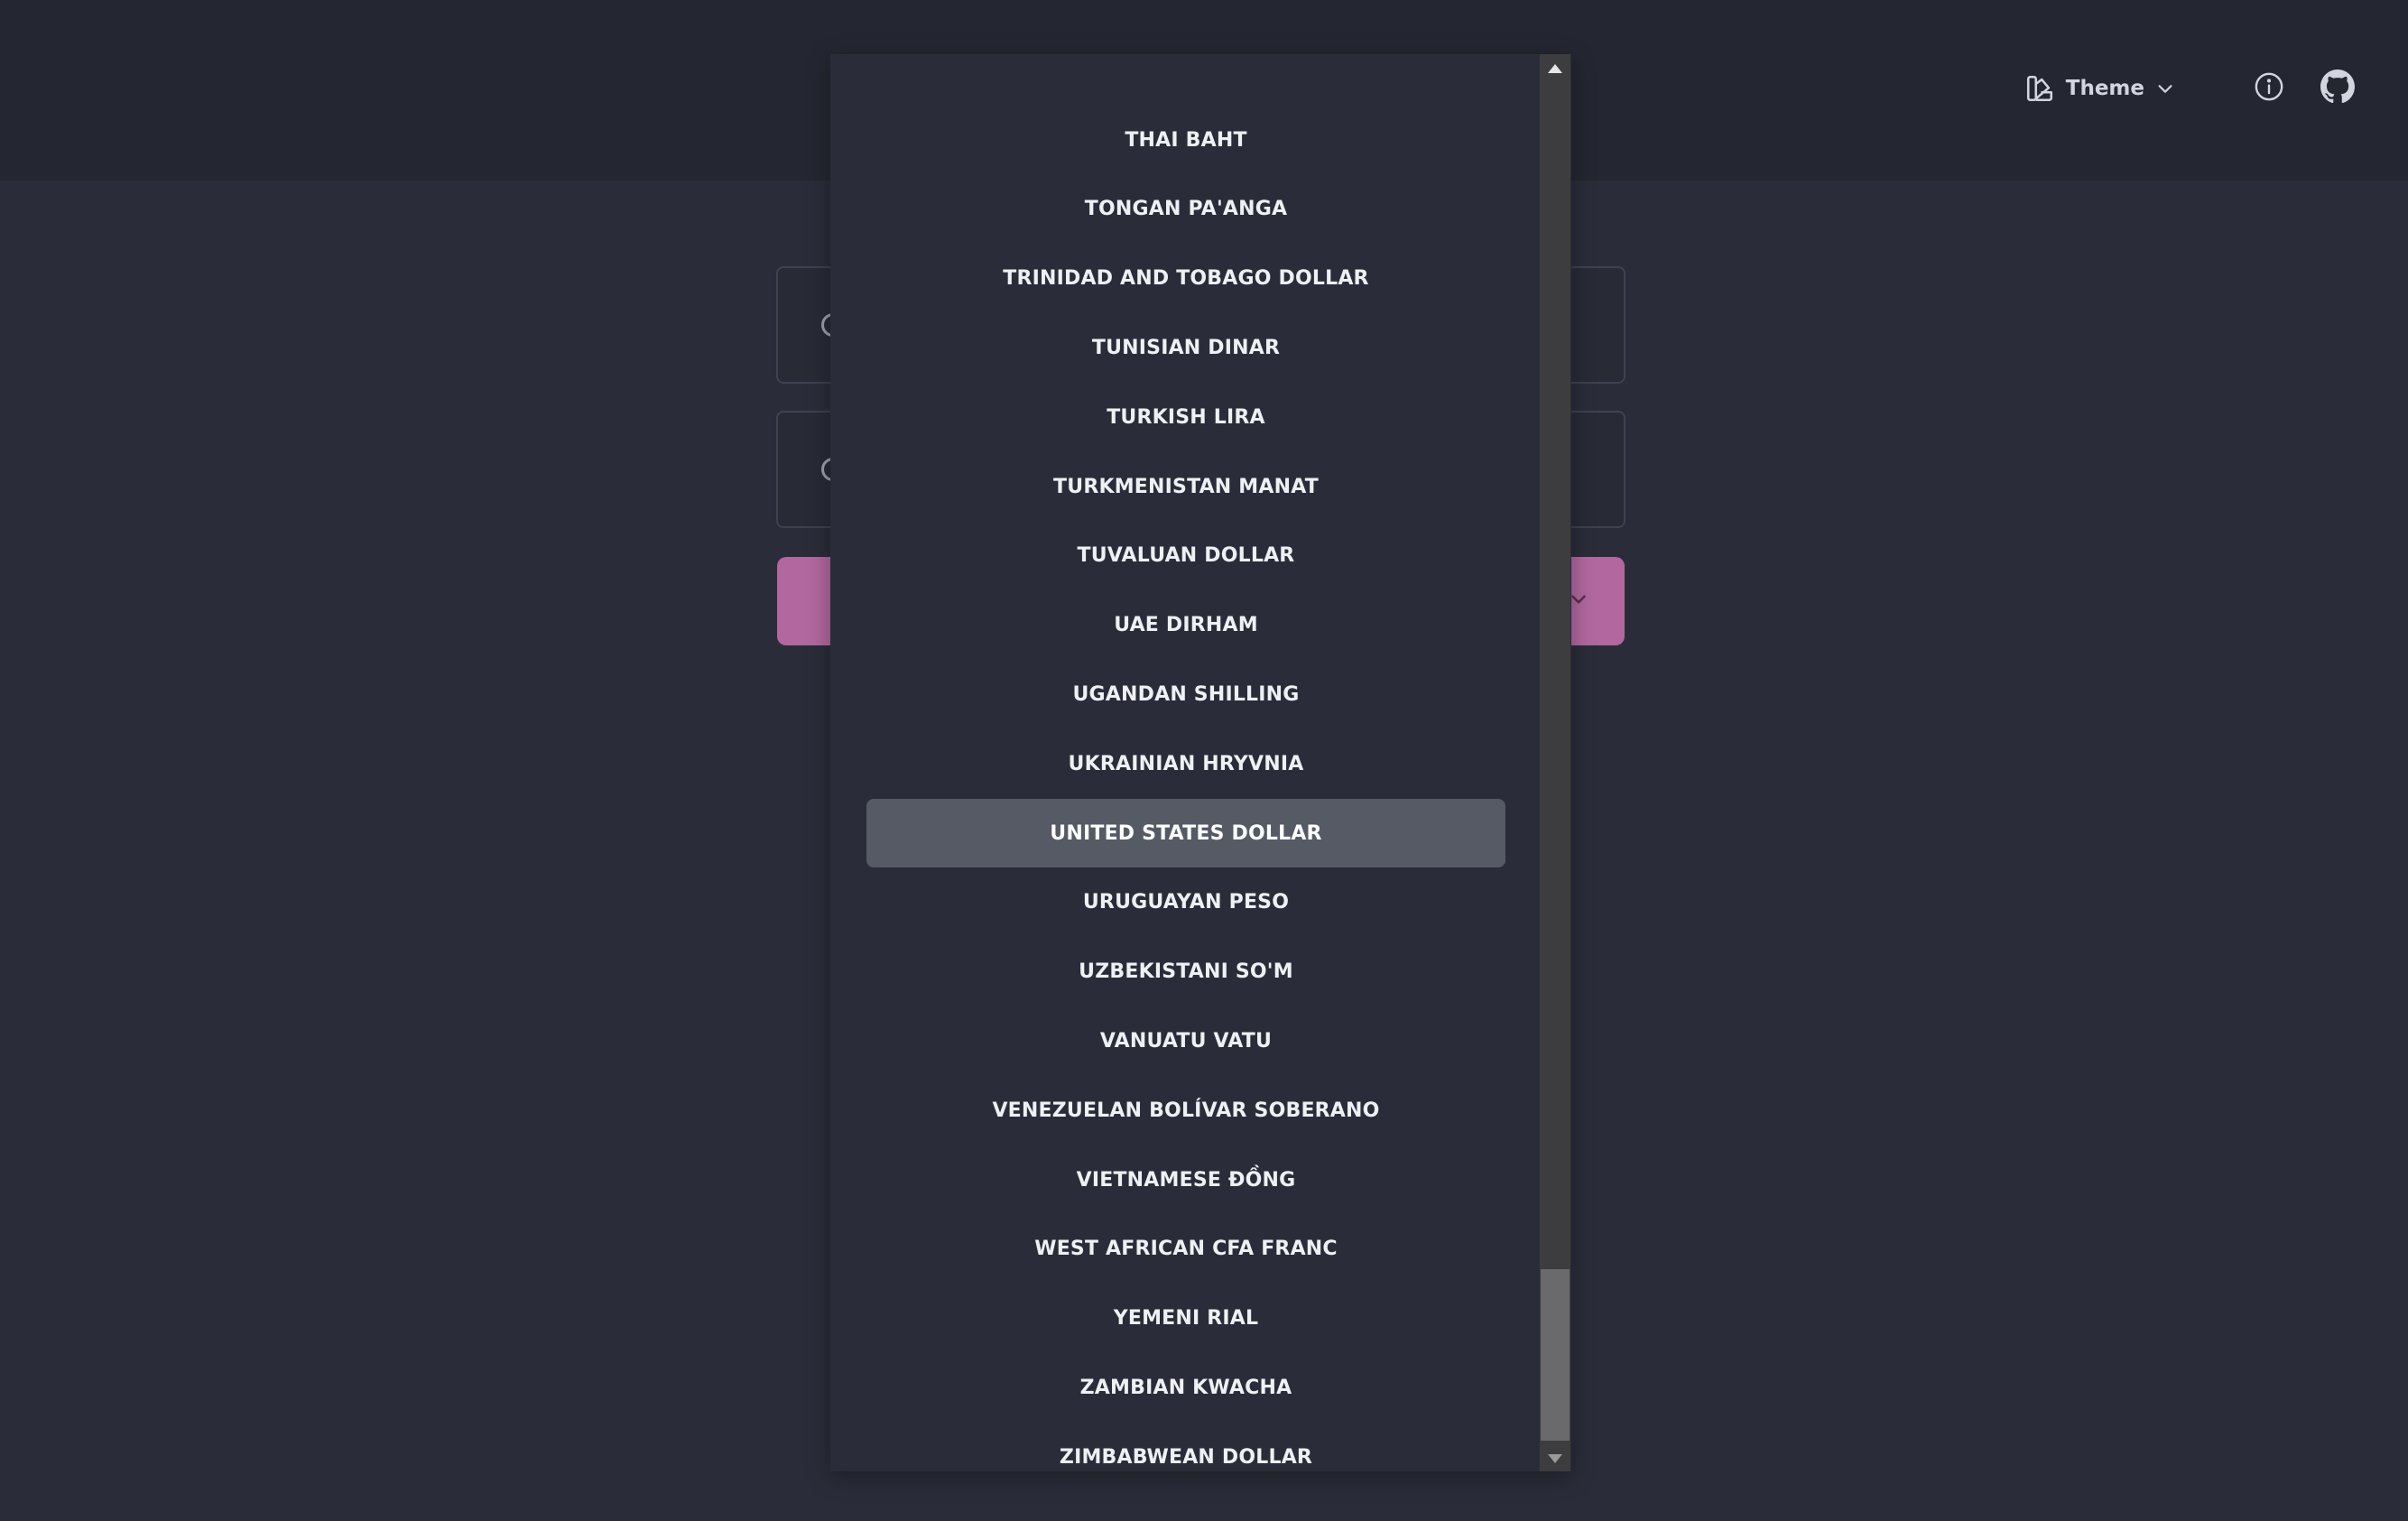  What do you see at coordinates (1185, 1319) in the screenshot?
I see `currency-option: YEMENI RIAL` at bounding box center [1185, 1319].